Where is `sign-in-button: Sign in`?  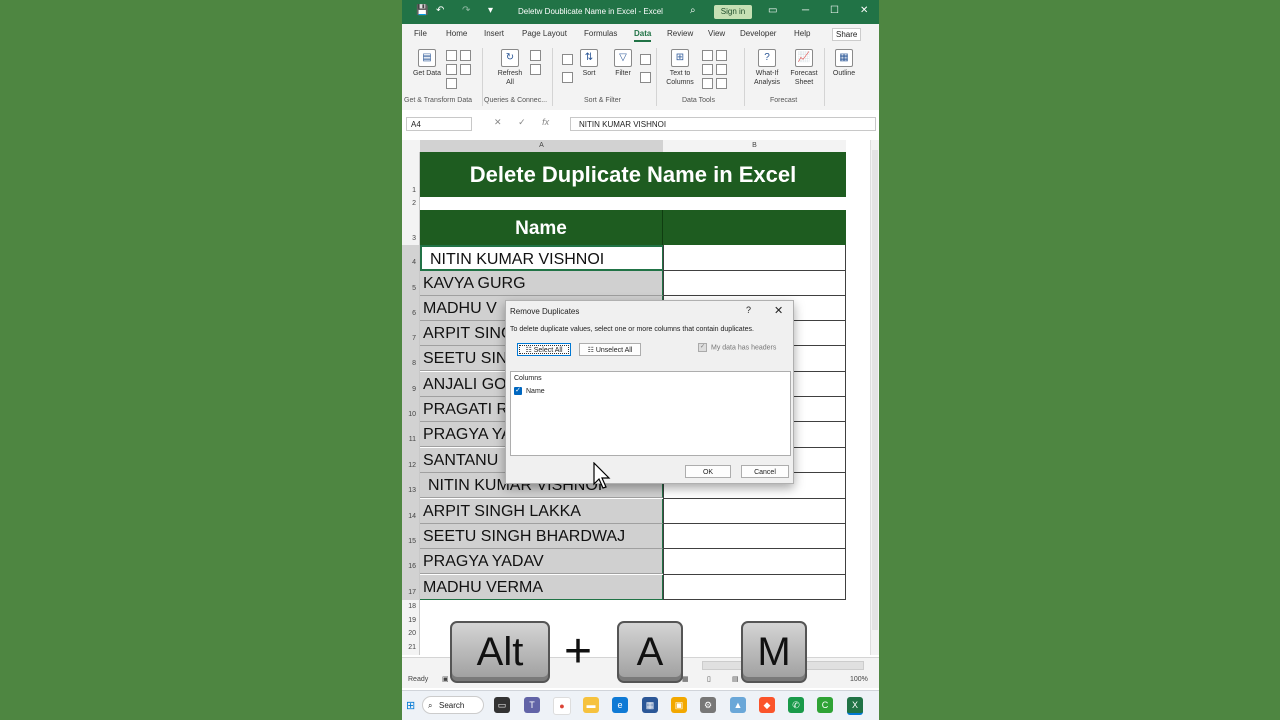 sign-in-button: Sign in is located at coordinates (733, 12).